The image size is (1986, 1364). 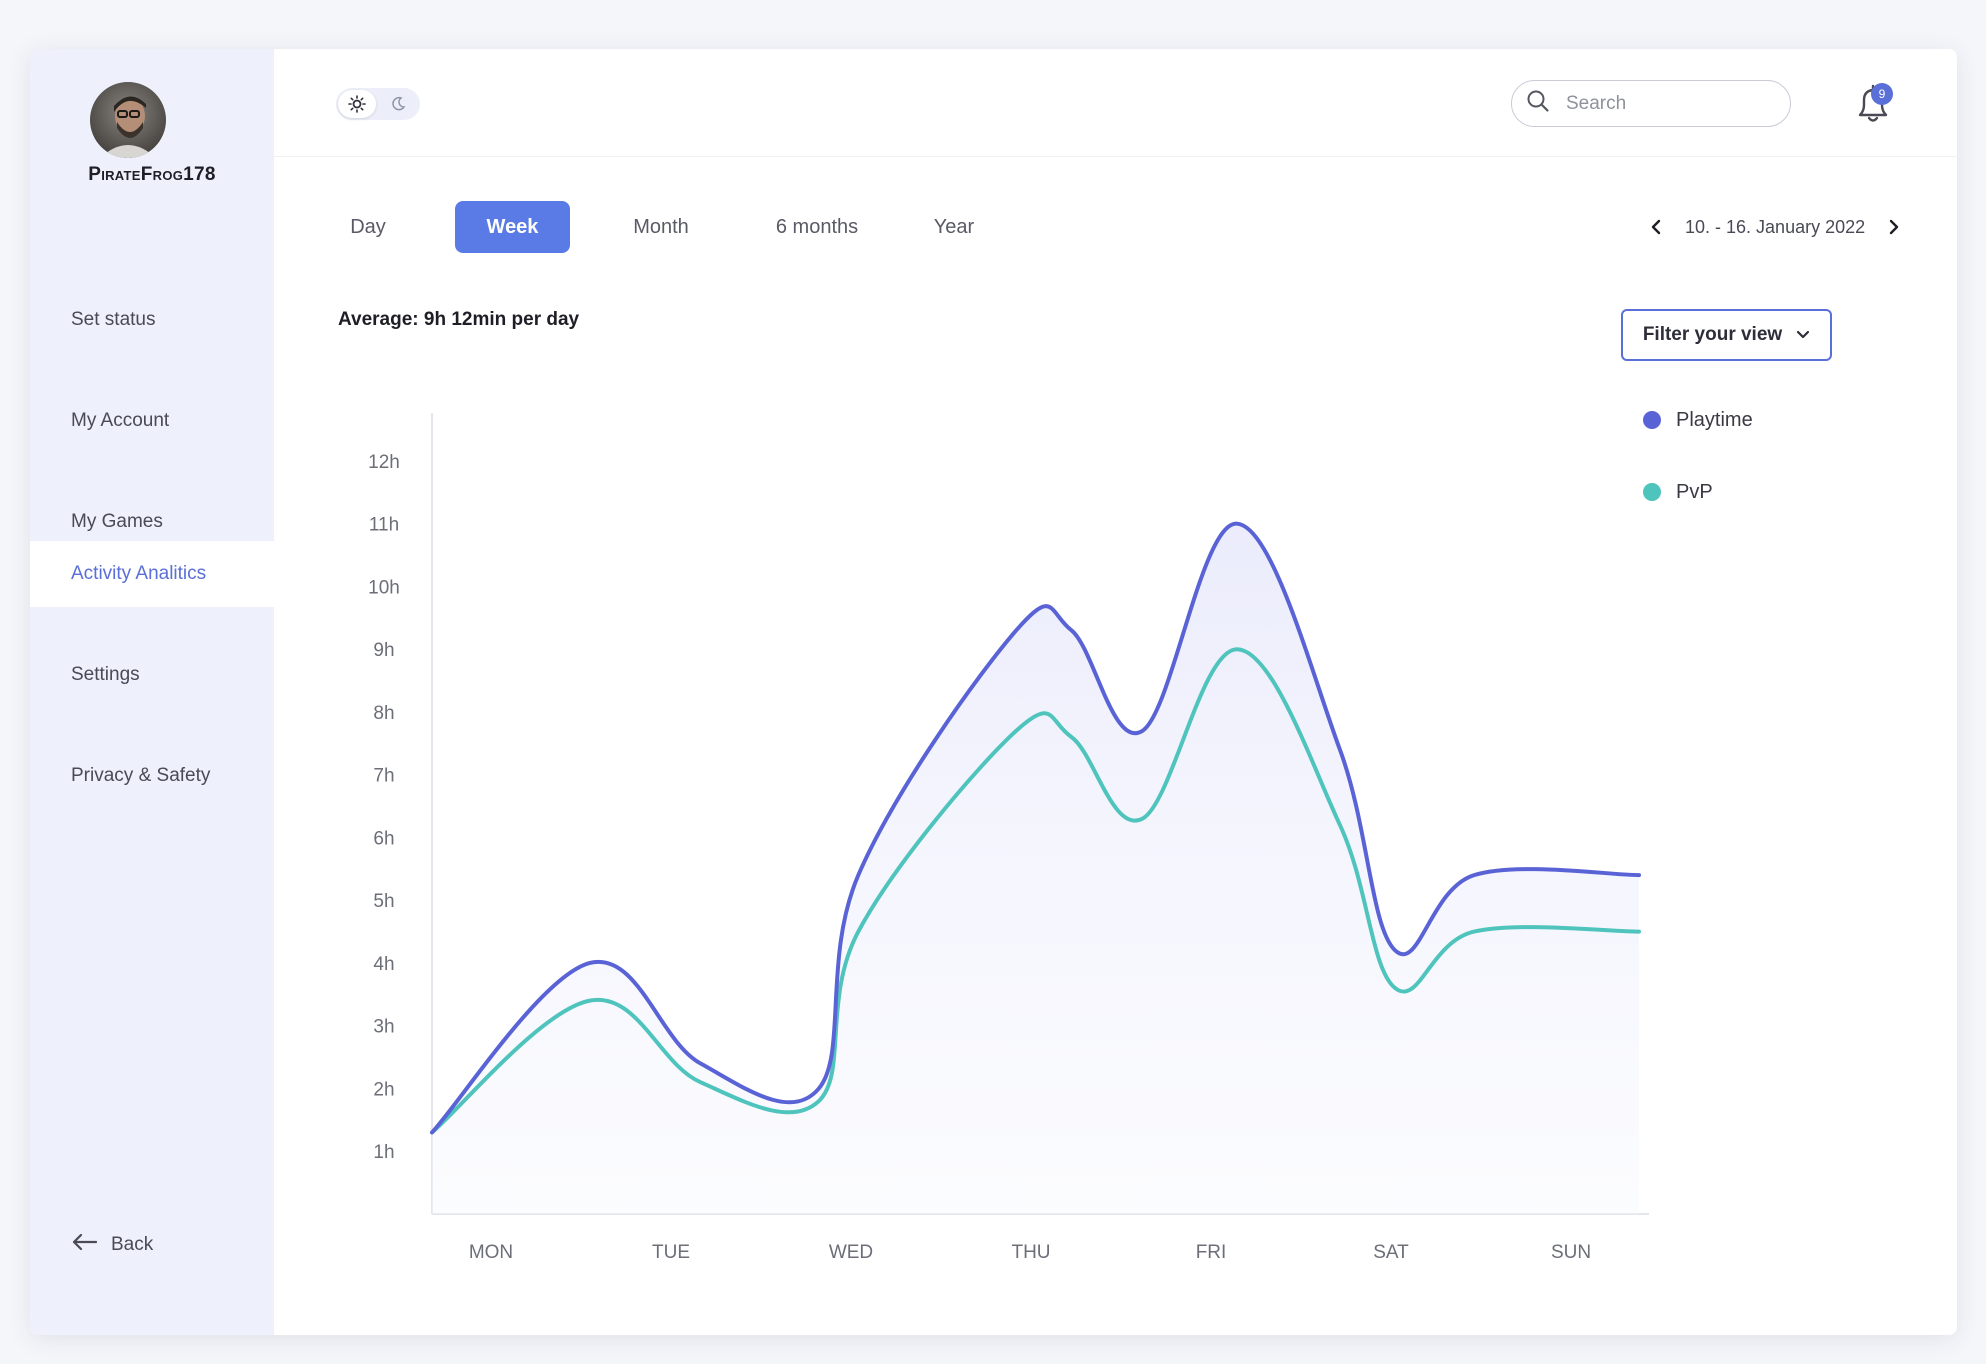 What do you see at coordinates (383, 1089) in the screenshot?
I see `y-tick-label: 2h` at bounding box center [383, 1089].